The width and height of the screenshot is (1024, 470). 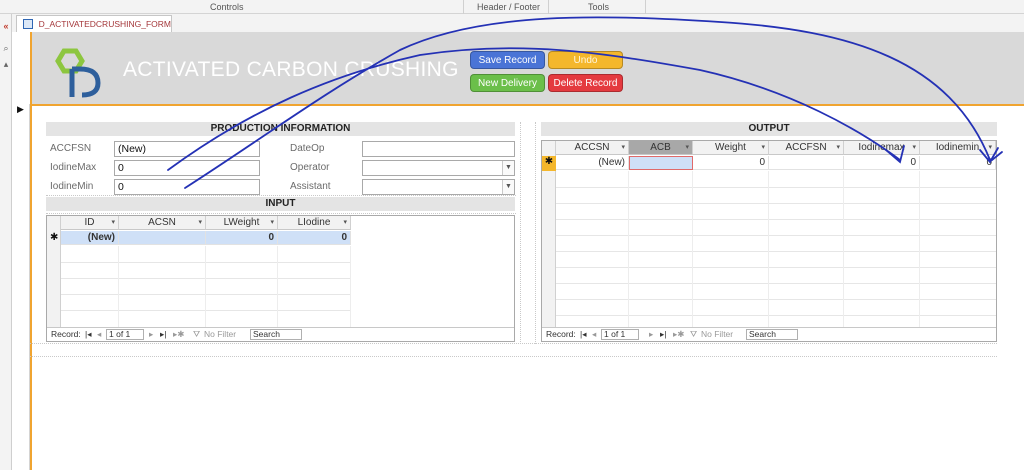 I want to click on form-title: ACTIVATED CARBON CRUSHING, so click(x=291, y=69).